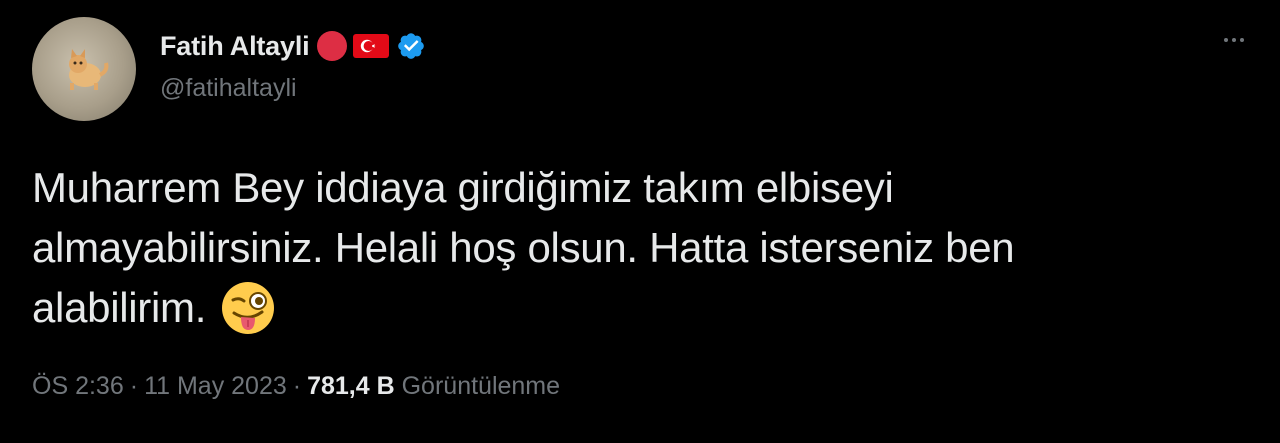 This screenshot has height=443, width=1280. Describe the element at coordinates (119, 307) in the screenshot. I see `tweet-text-line: alabilirim.` at that location.